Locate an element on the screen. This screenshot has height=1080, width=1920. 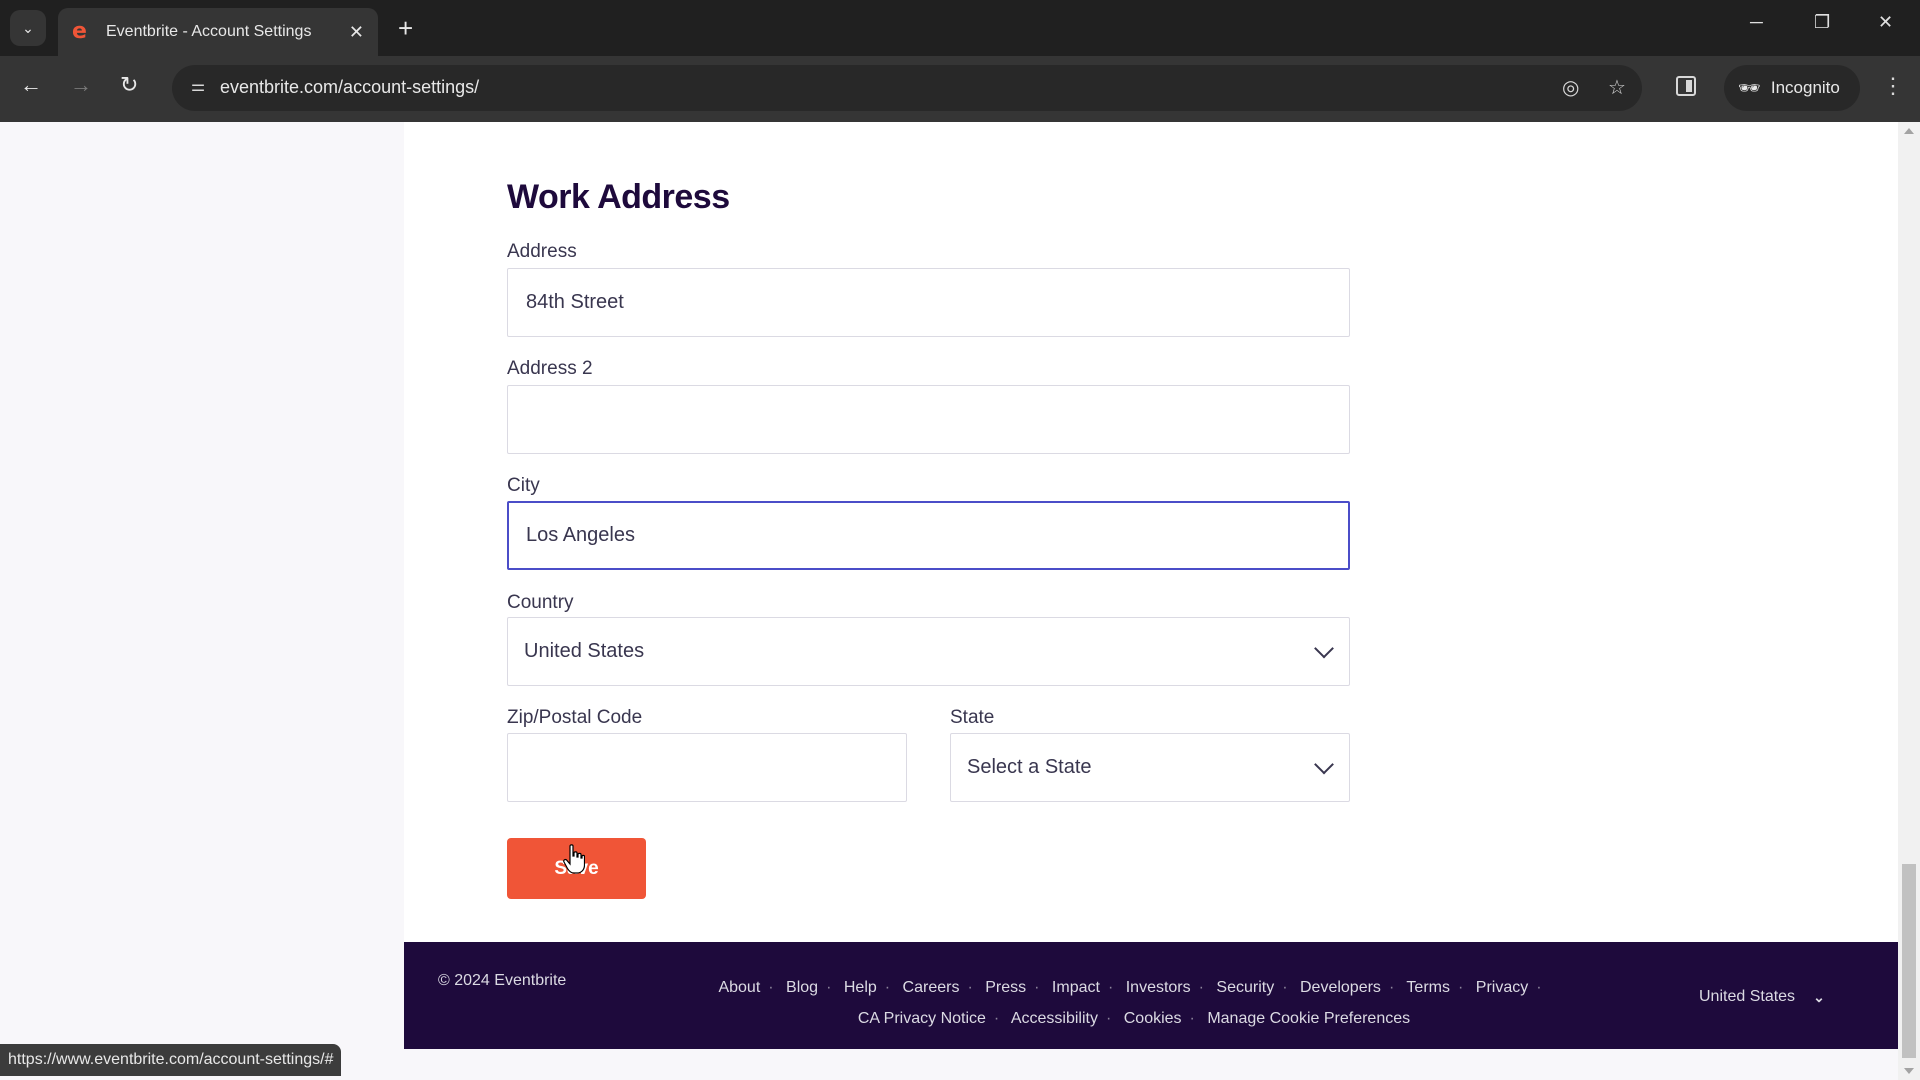
new-tab-button: + is located at coordinates (405, 28).